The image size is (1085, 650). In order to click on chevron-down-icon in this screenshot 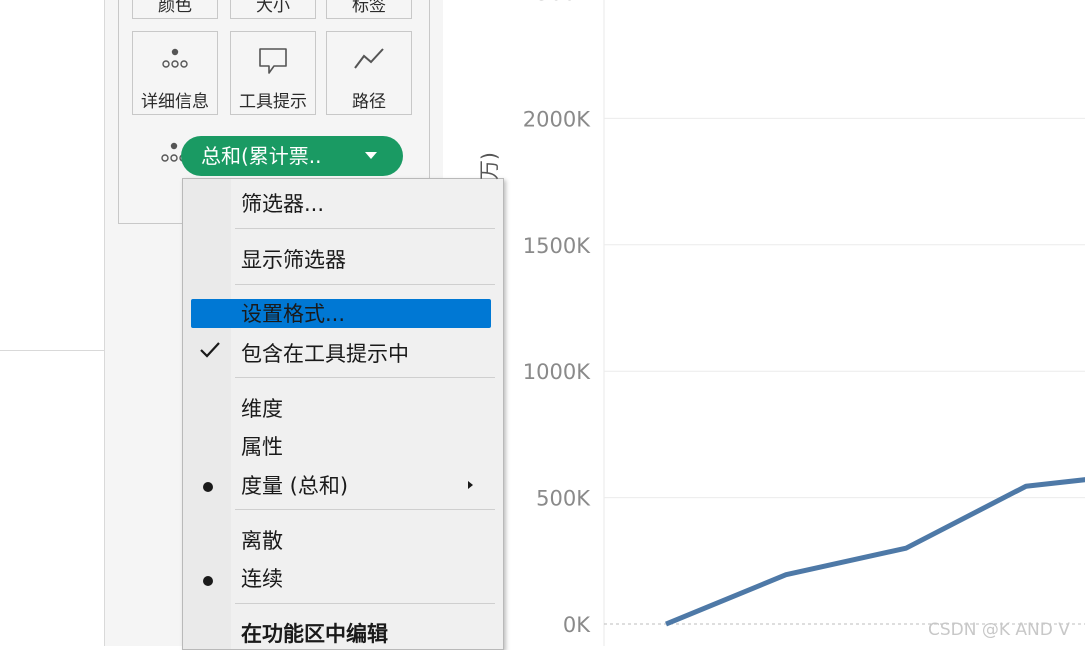, I will do `click(371, 155)`.